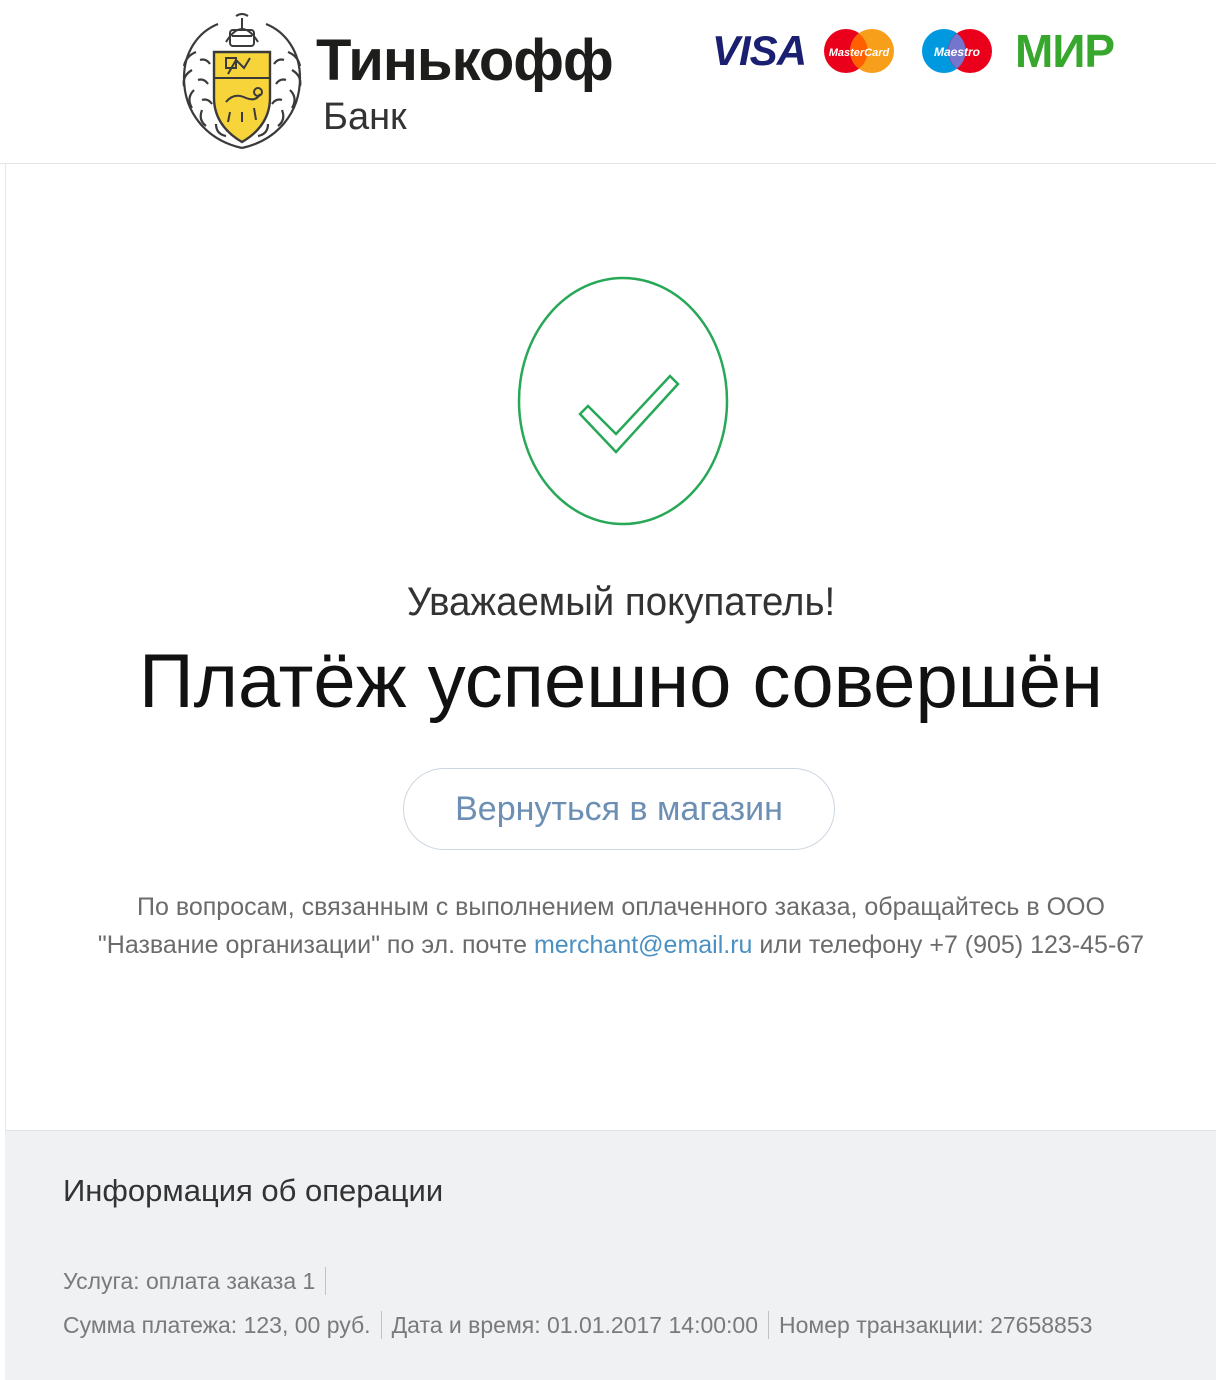 The image size is (1216, 1380). What do you see at coordinates (619, 809) in the screenshot?
I see `return-to-shop-button: Вернуться в магазин` at bounding box center [619, 809].